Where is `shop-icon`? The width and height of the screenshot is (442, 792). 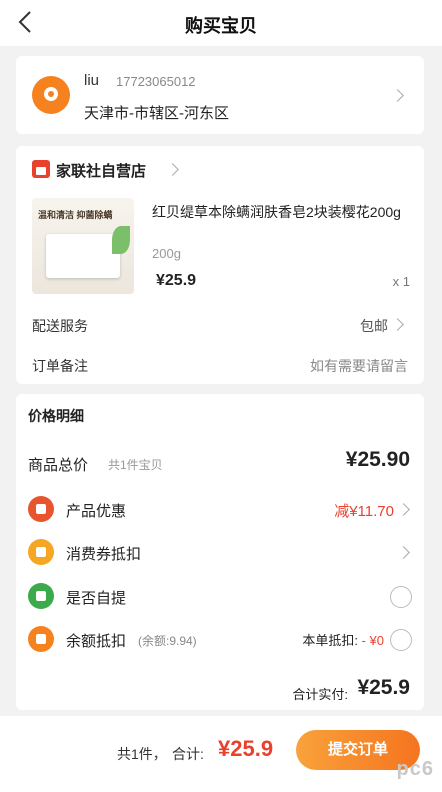
shop-icon is located at coordinates (41, 169).